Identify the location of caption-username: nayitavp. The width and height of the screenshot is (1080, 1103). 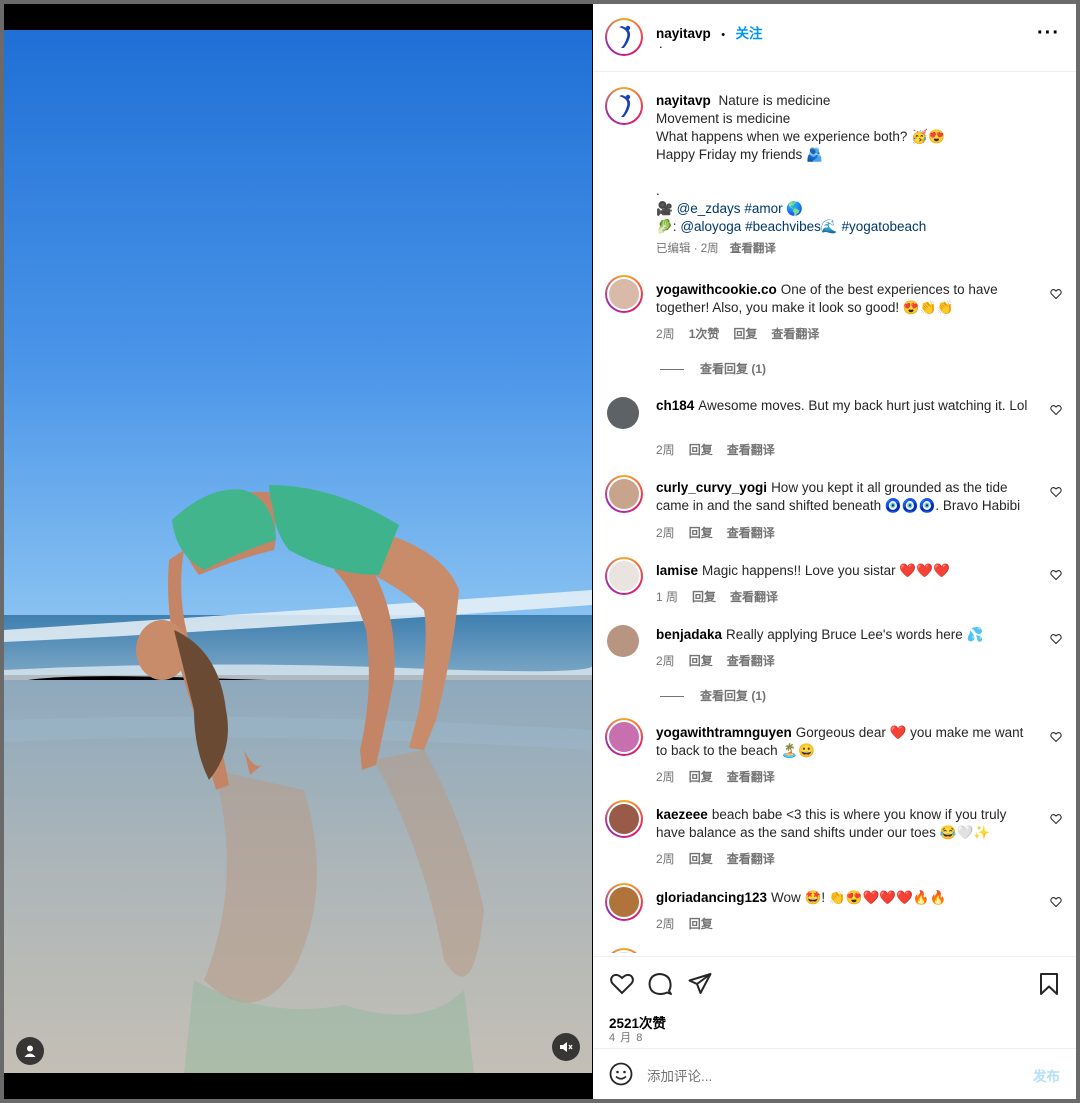
(683, 100).